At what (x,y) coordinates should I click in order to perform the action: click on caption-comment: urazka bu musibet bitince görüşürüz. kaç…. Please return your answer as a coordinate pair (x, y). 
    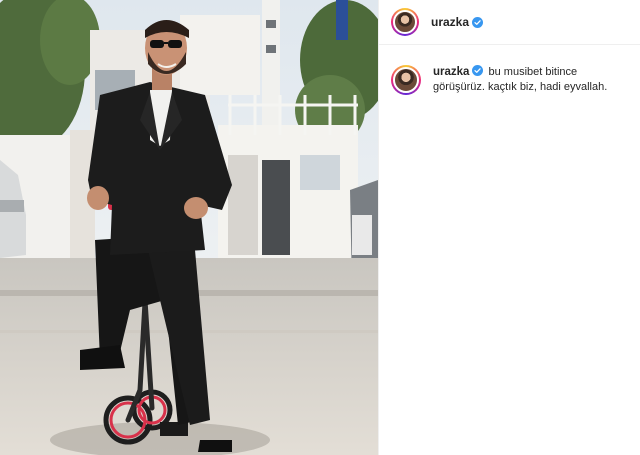
    Looking at the image, I should click on (509, 70).